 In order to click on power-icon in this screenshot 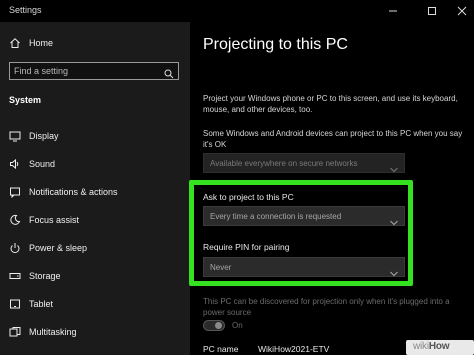, I will do `click(15, 248)`.